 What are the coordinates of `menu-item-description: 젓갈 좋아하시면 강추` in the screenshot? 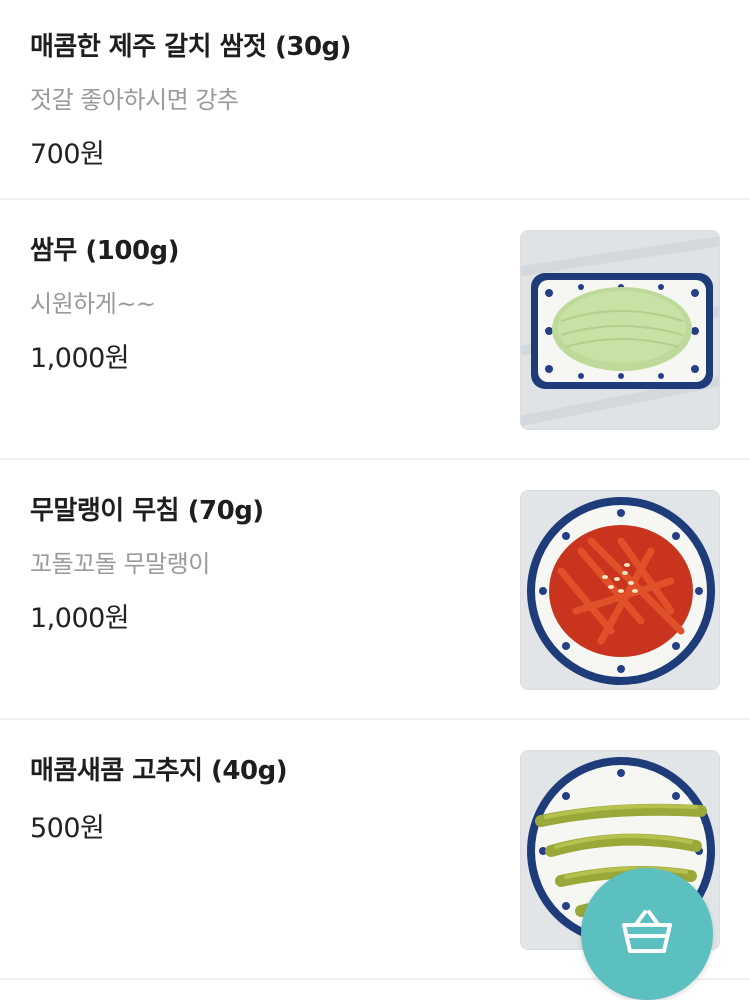 It's located at (134, 100).